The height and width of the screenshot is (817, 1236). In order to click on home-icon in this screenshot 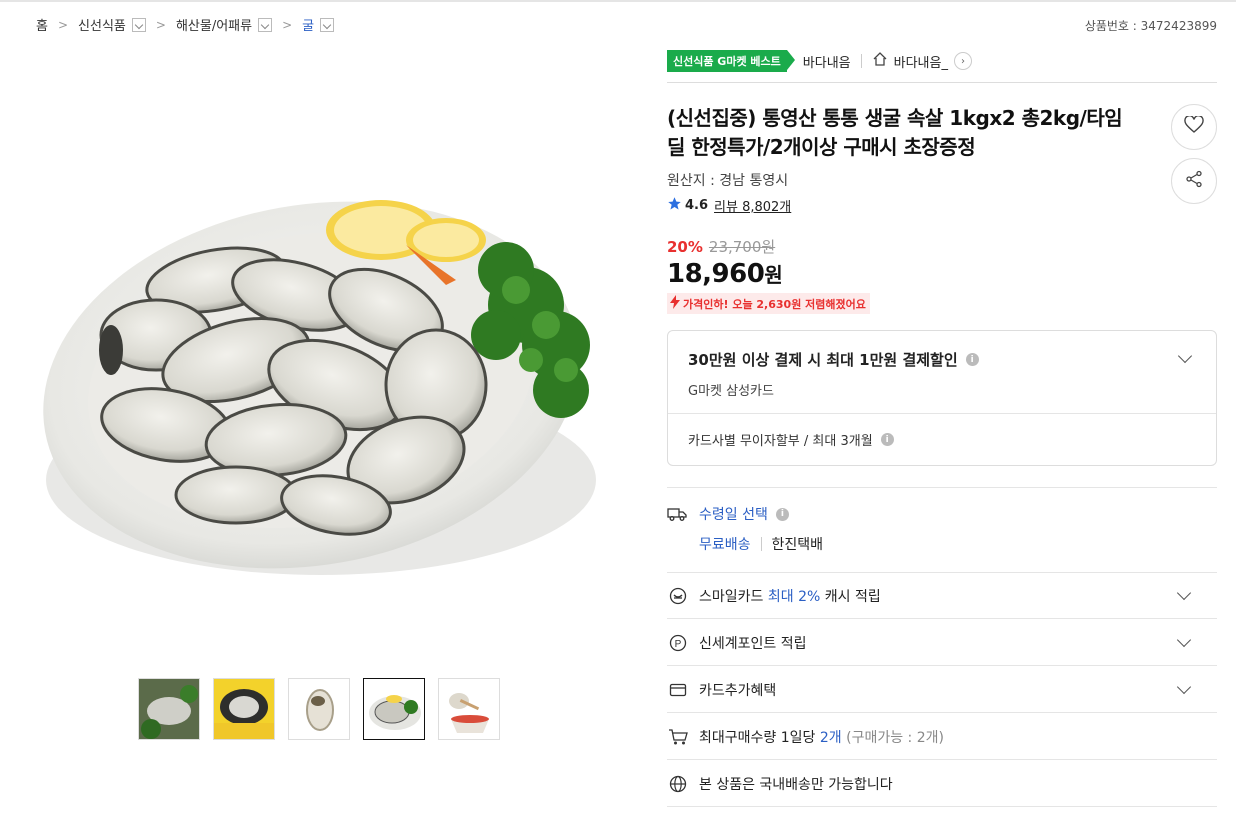, I will do `click(880, 61)`.